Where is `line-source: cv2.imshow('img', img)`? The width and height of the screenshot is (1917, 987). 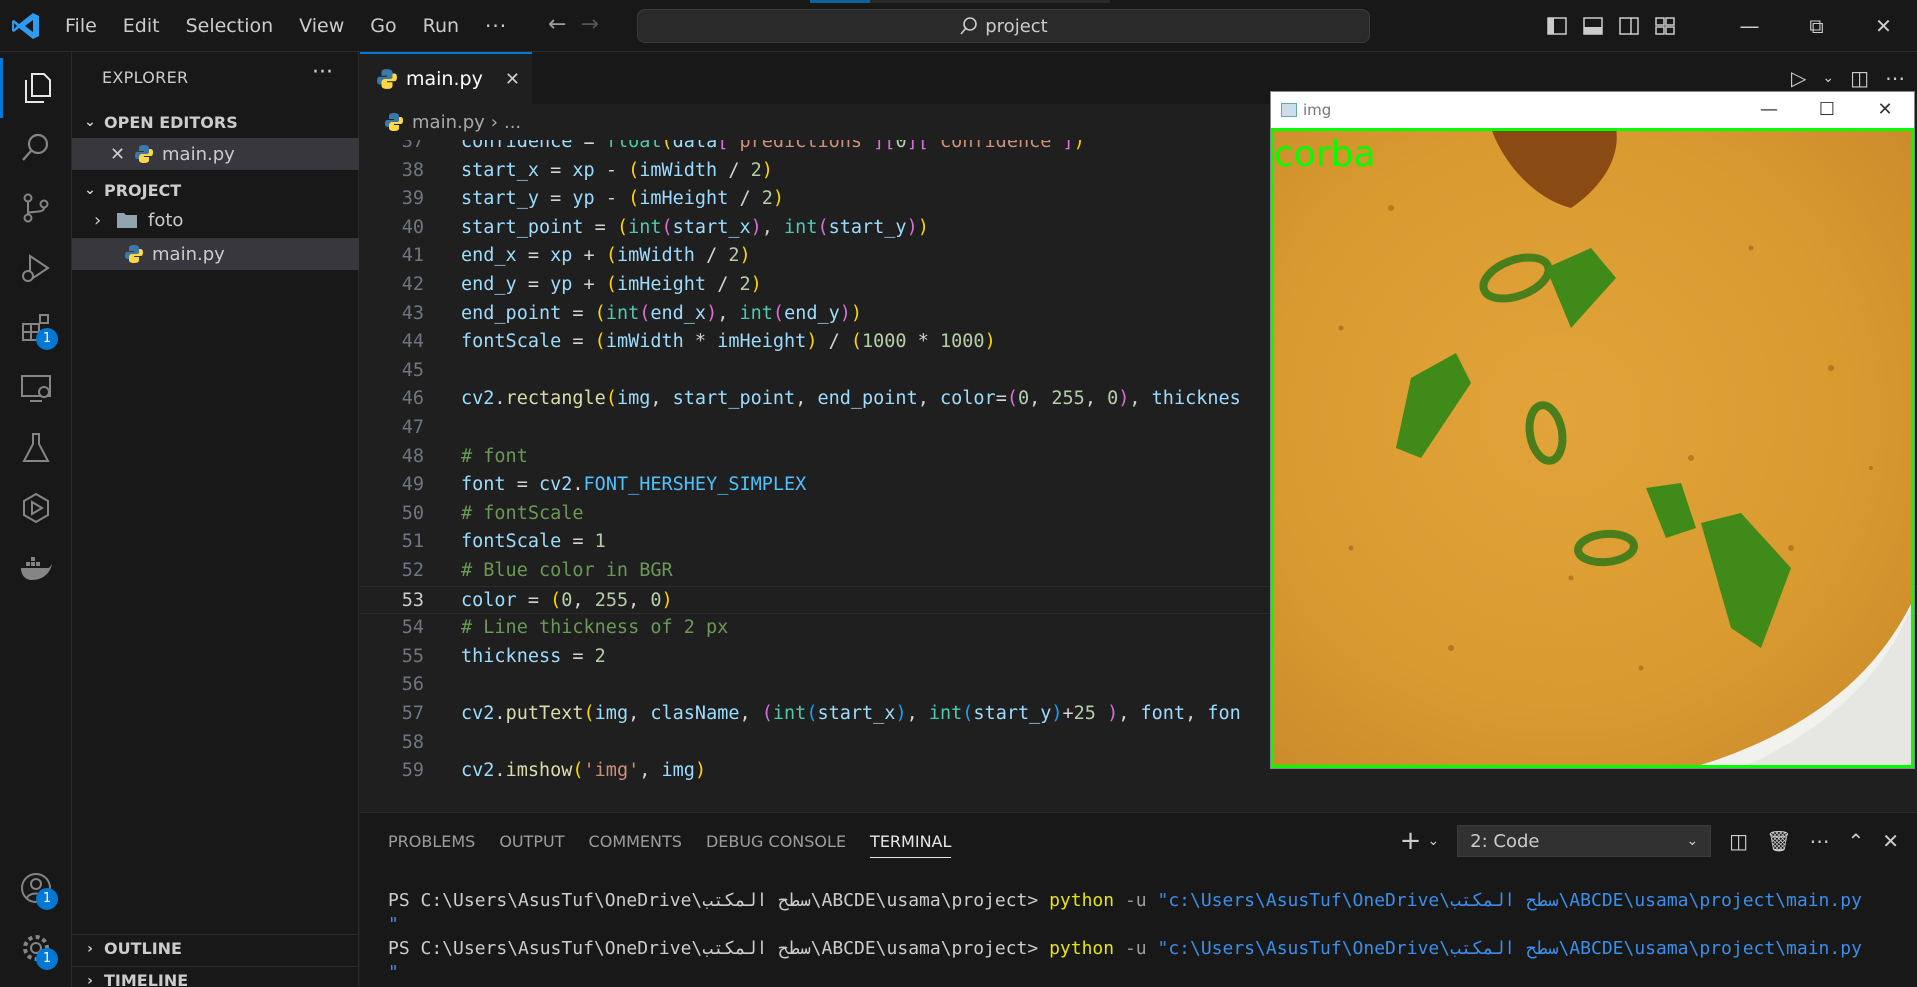 line-source: cv2.imshow('img', img) is located at coordinates (584, 771).